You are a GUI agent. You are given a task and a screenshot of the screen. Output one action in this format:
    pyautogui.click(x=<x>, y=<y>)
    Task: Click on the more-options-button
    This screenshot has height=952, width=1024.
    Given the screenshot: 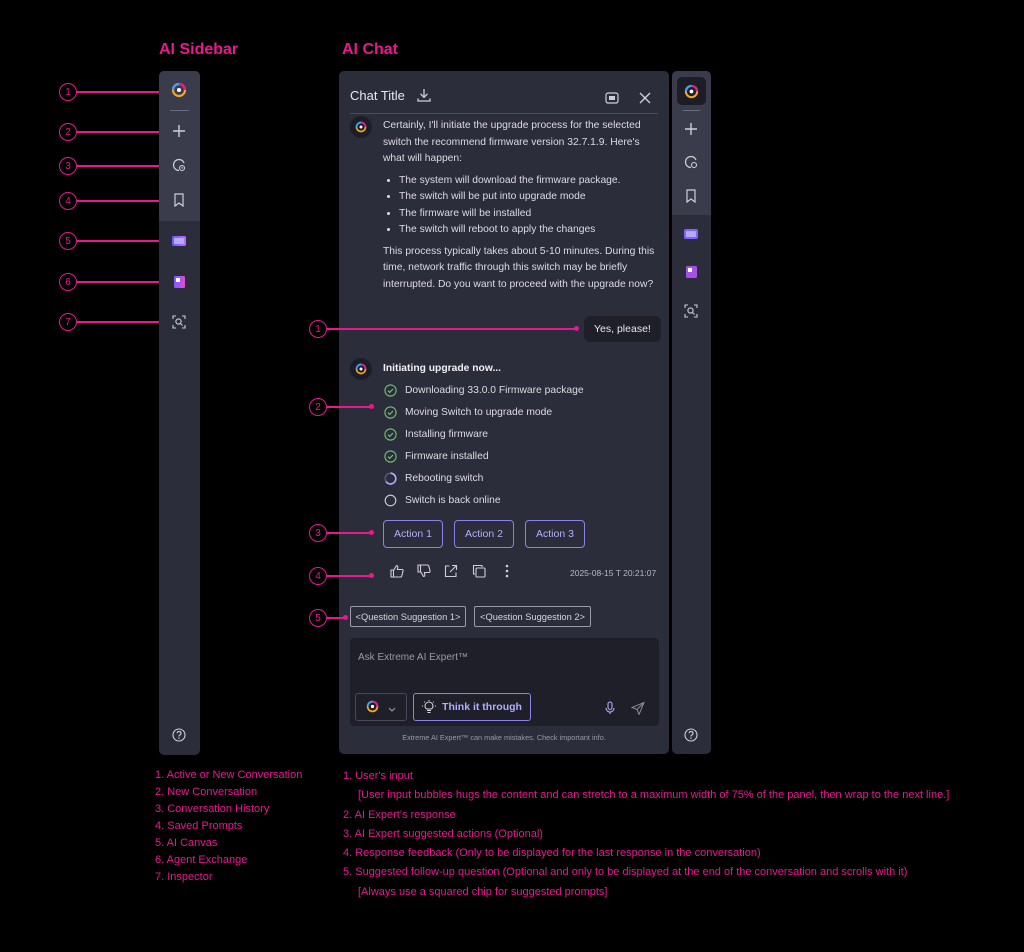 What is the action you would take?
    pyautogui.click(x=507, y=572)
    